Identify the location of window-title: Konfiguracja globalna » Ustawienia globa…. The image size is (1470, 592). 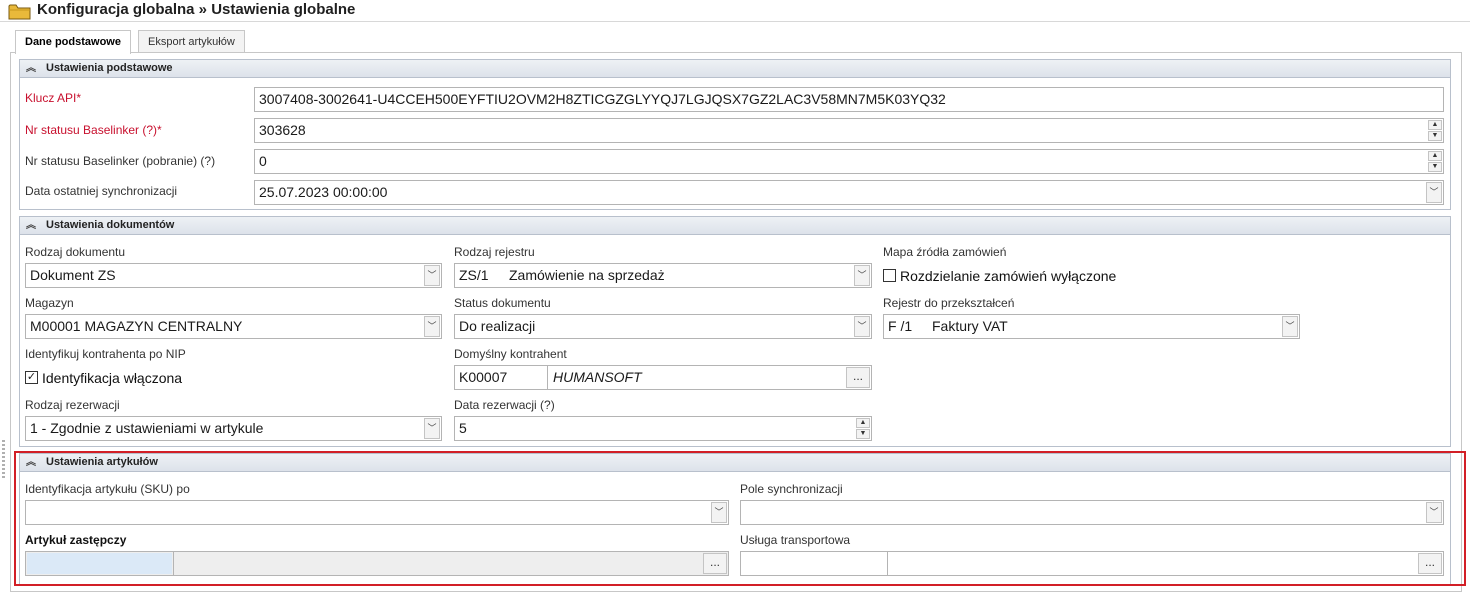
(196, 9).